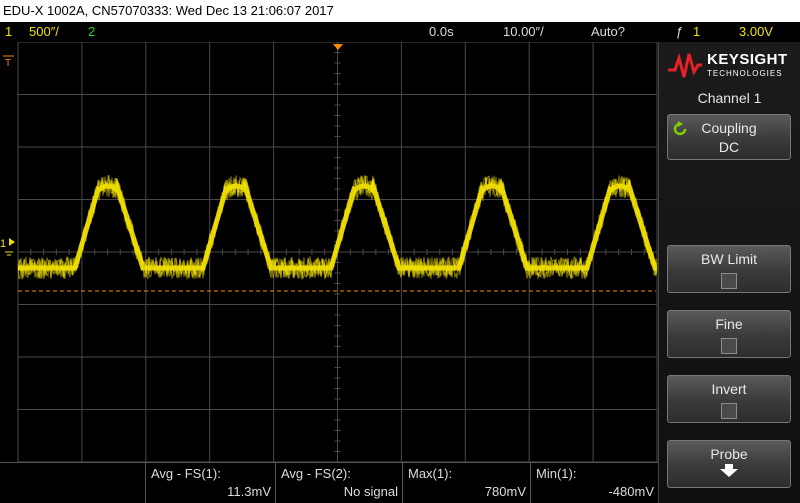  I want to click on invert-label: Invert, so click(729, 389).